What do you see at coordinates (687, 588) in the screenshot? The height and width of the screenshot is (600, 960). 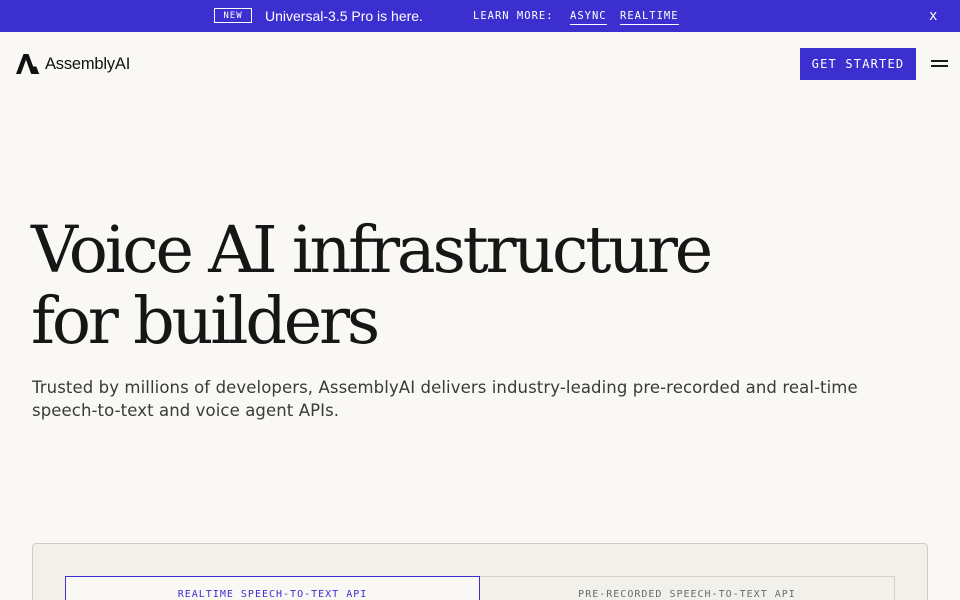 I see `tab-prerecorded-api: PRE-RECORDED SPEECH-TO-TEXT API` at bounding box center [687, 588].